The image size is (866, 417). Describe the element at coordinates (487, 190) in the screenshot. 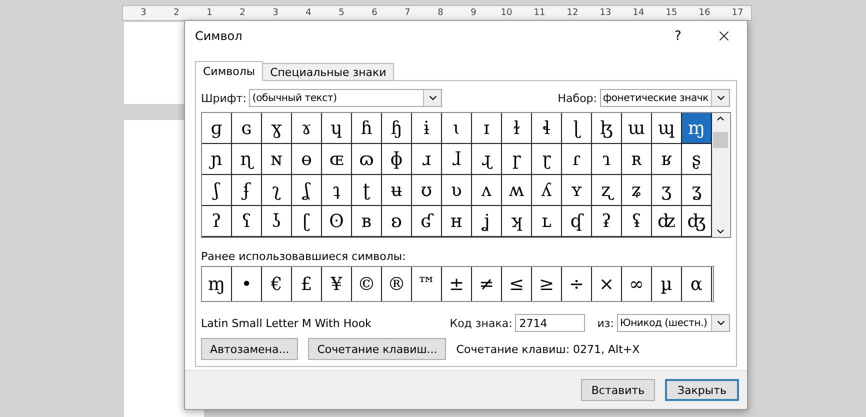

I see `symbol-cell: ʌ` at that location.